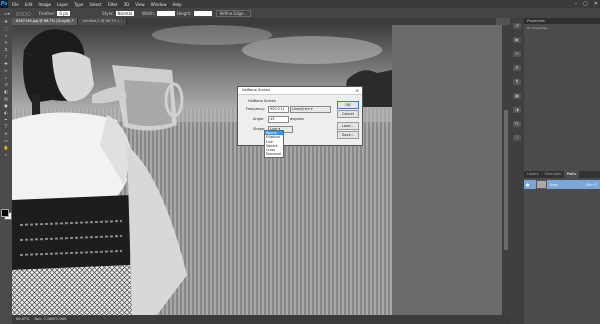 Image resolution: width=600 pixels, height=324 pixels. Describe the element at coordinates (6, 105) in the screenshot. I see `blur-tool-icon: ●` at that location.